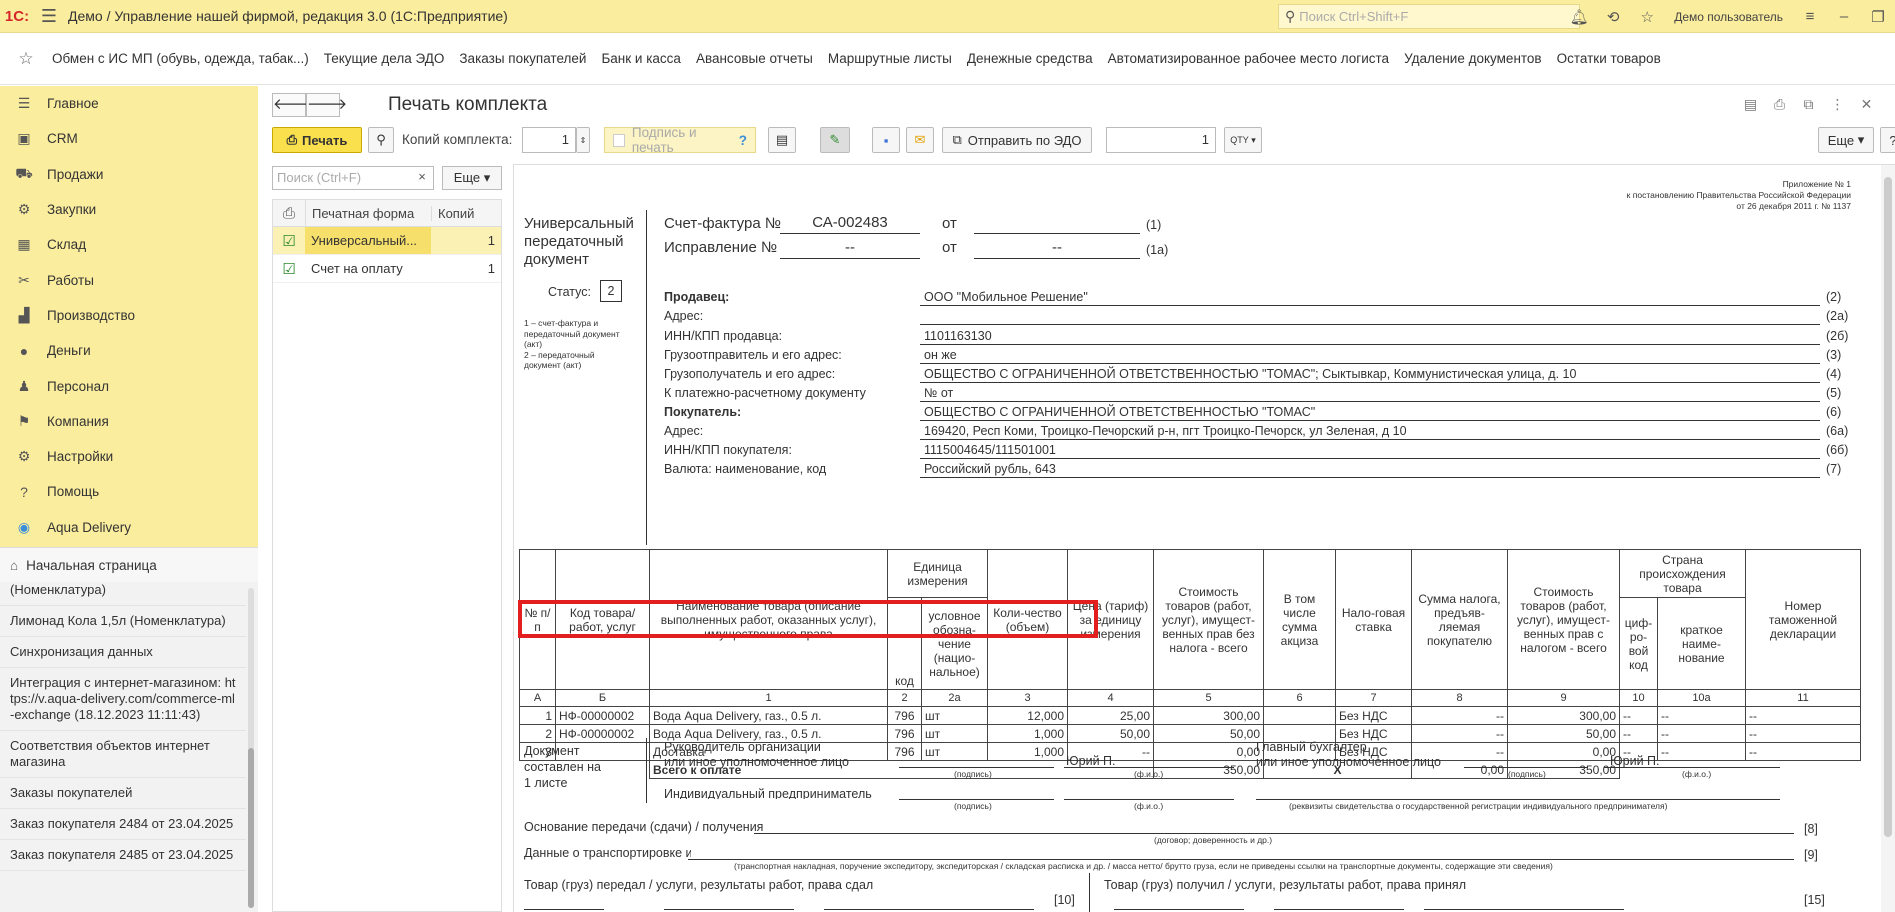 Image resolution: width=1895 pixels, height=912 pixels. I want to click on sidebar-item-crm: ▣ CRM, so click(129, 138).